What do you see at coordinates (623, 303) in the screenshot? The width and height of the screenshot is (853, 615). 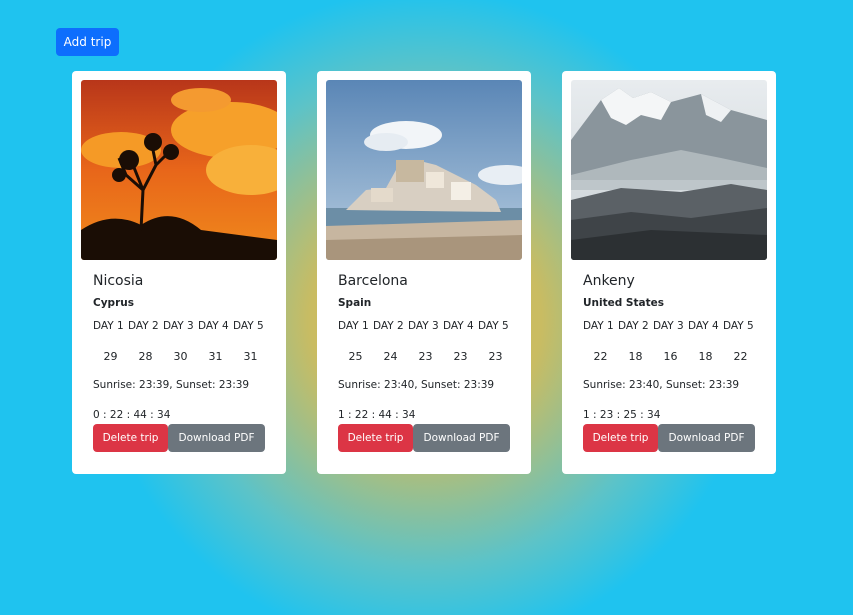 I see `trip-country: United States` at bounding box center [623, 303].